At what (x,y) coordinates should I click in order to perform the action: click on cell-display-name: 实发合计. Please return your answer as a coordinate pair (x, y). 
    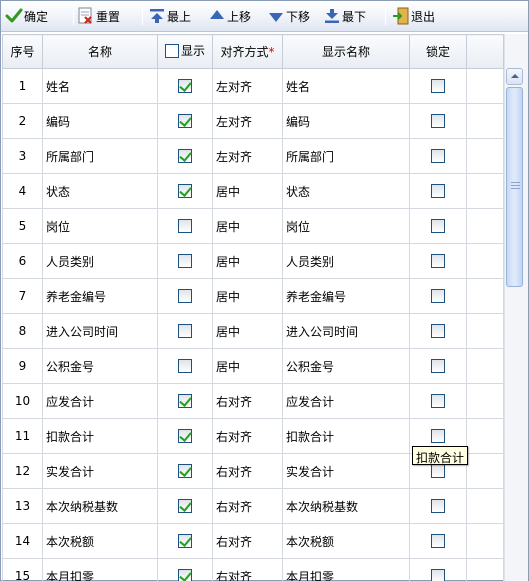
    Looking at the image, I should click on (346, 471).